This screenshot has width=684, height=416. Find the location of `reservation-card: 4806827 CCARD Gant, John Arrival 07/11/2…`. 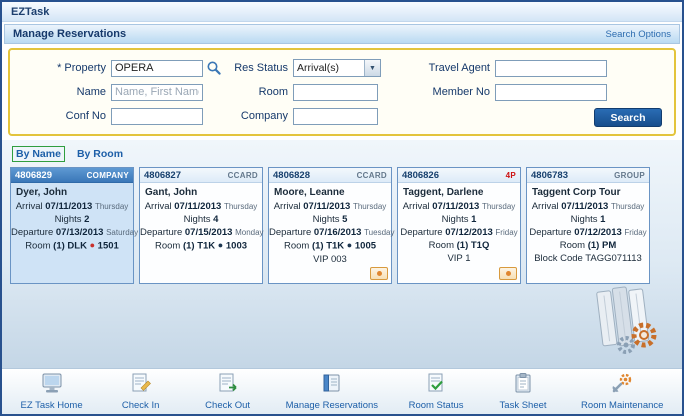

reservation-card: 4806827 CCARD Gant, John Arrival 07/11/2… is located at coordinates (201, 225).